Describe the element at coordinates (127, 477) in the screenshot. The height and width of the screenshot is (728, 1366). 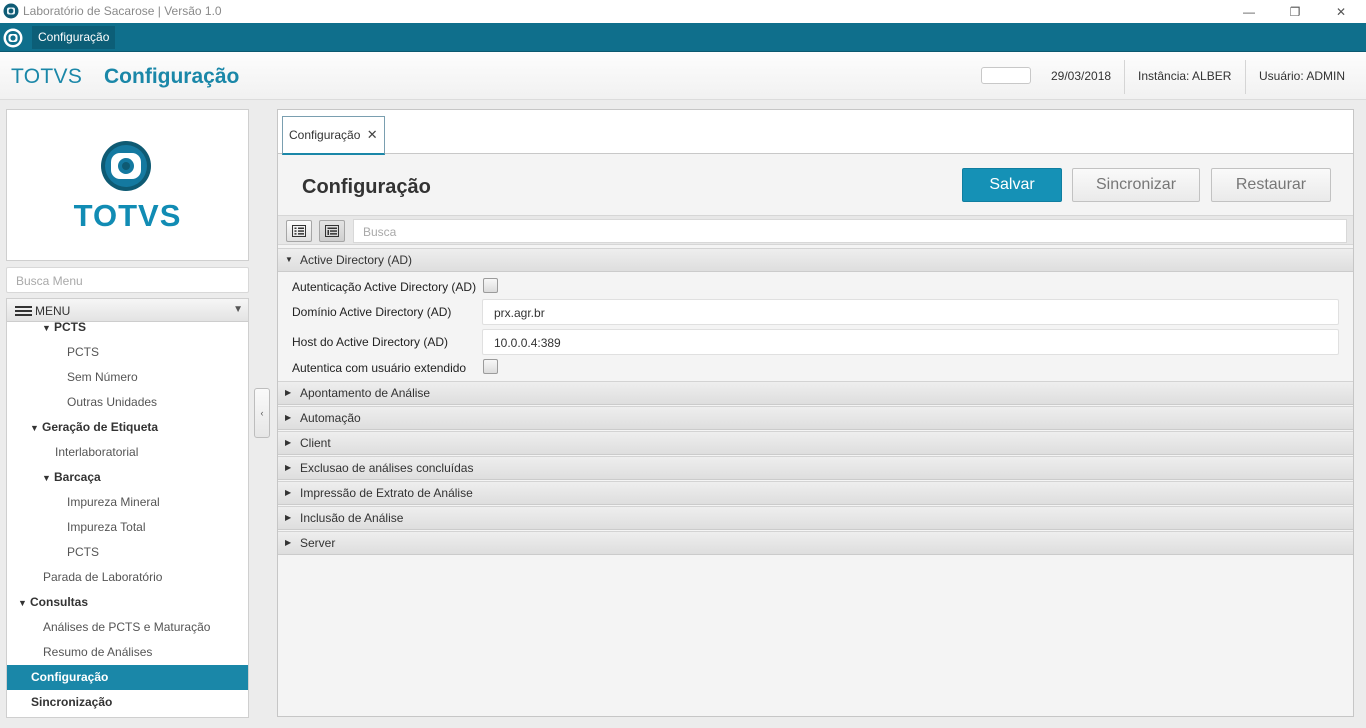
I see `menu-item-barcaca: ▼ Barcaça` at that location.